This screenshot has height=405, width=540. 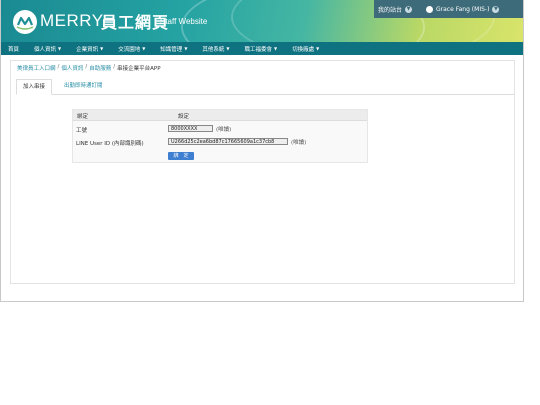 I want to click on logo-mark, so click(x=25, y=23).